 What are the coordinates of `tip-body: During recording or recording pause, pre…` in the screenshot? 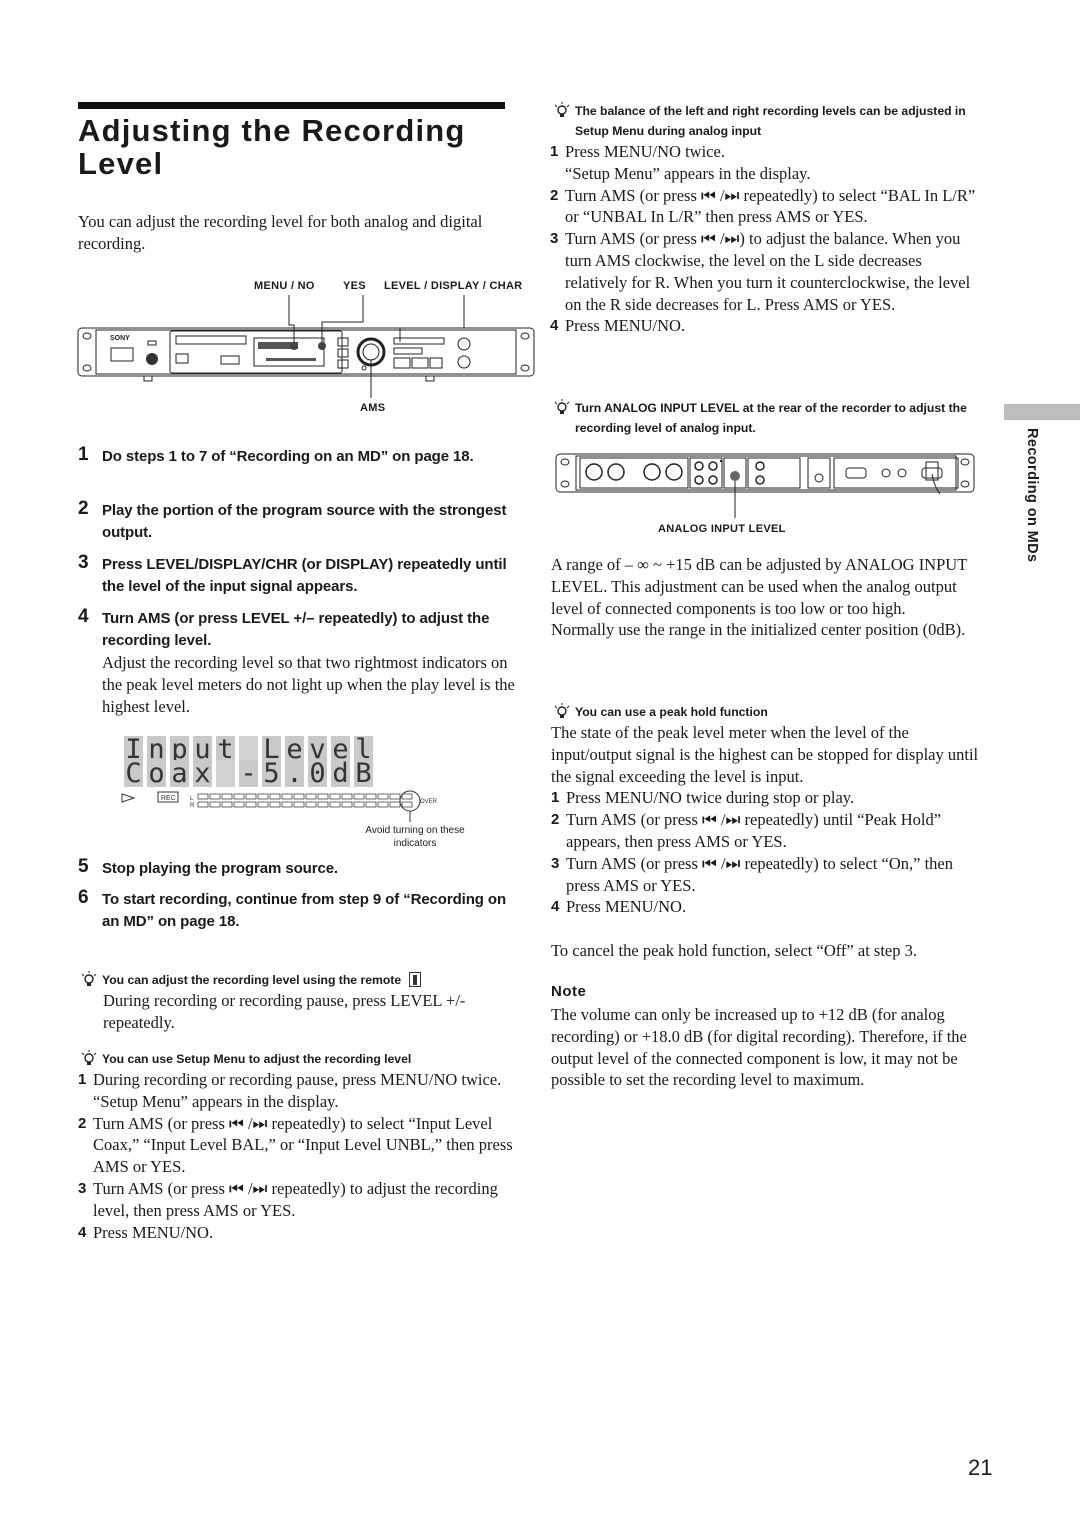 It's located at (284, 1011).